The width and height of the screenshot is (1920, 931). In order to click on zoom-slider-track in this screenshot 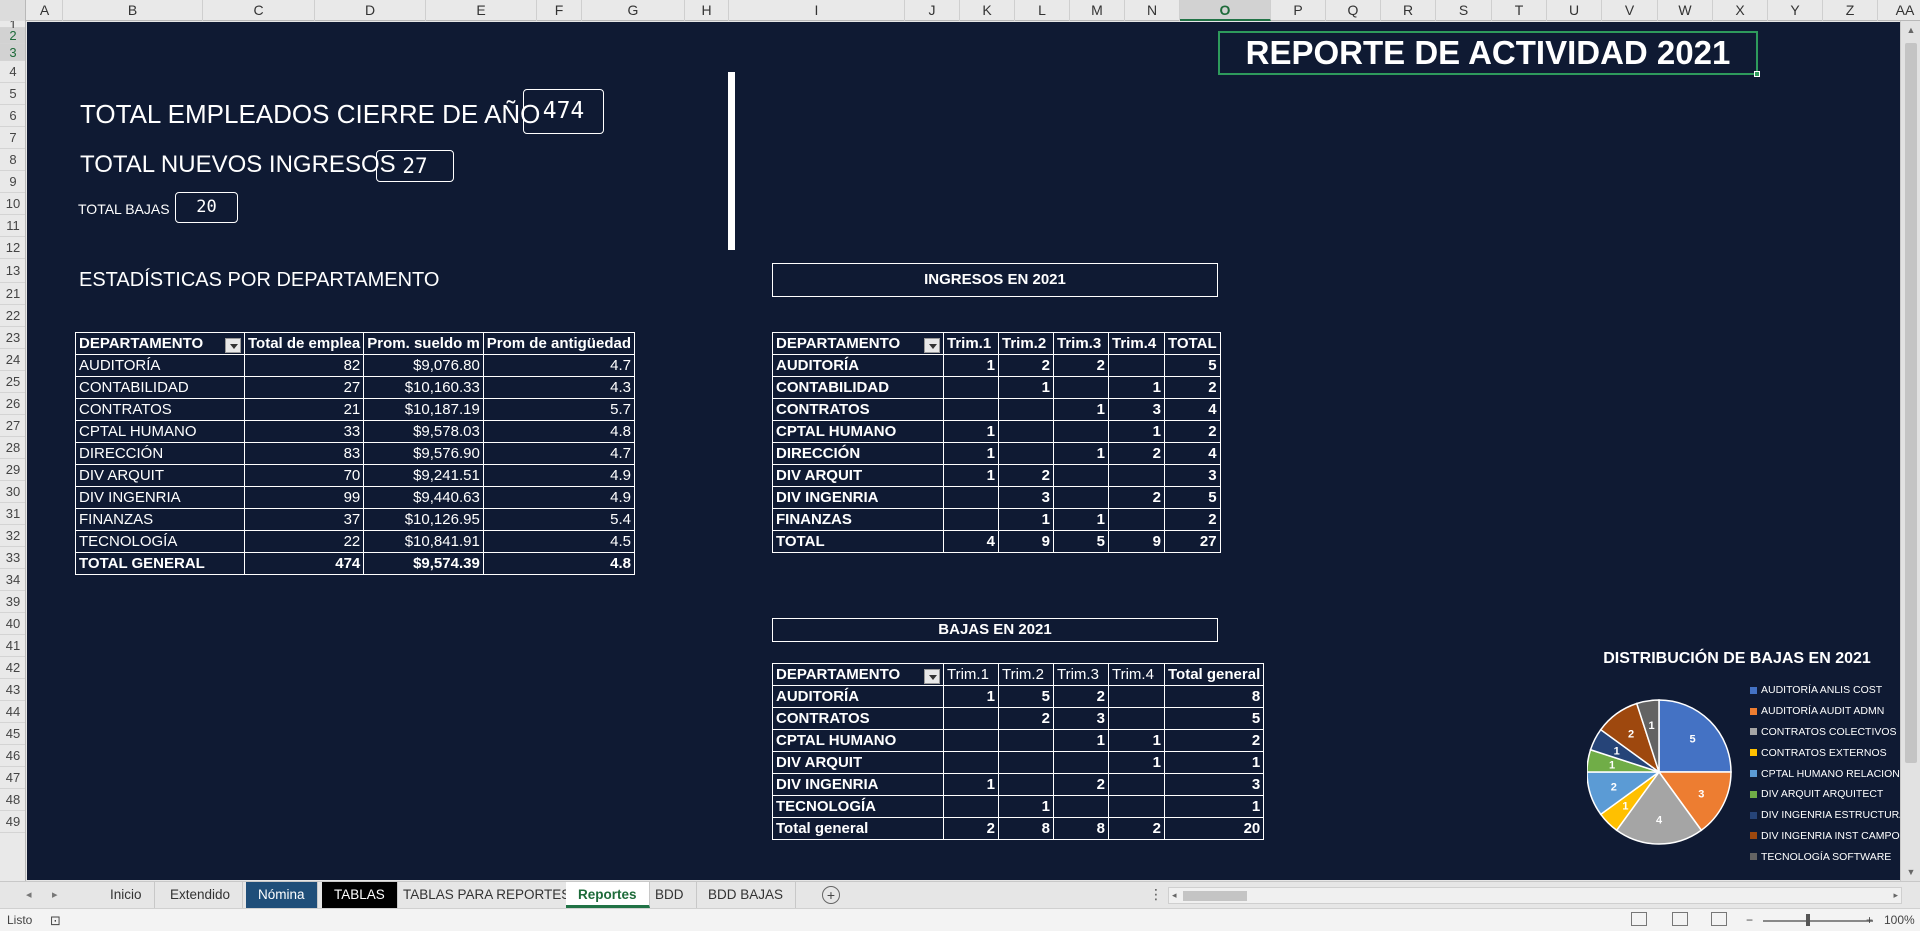, I will do `click(1818, 921)`.